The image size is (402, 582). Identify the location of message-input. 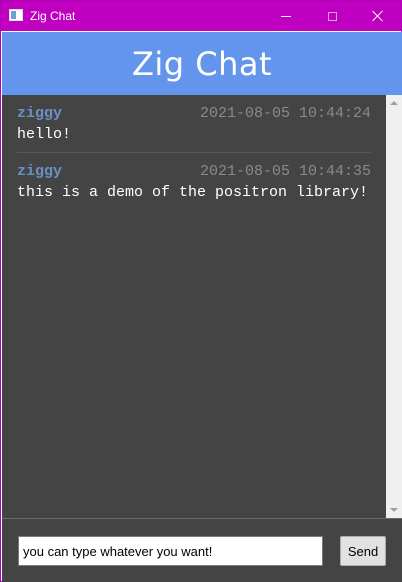
(170, 551).